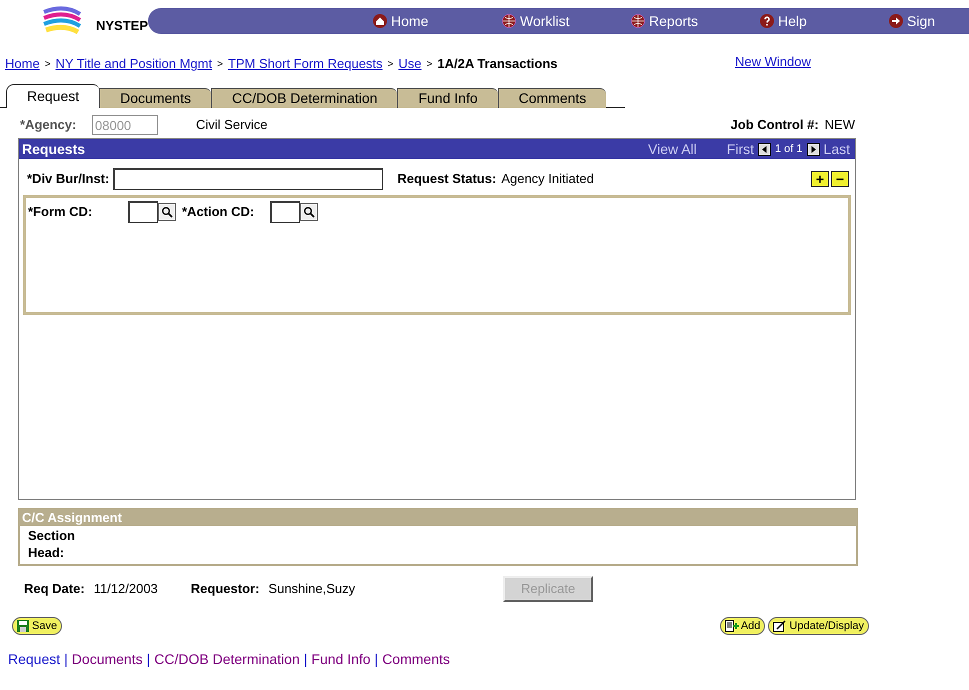 The width and height of the screenshot is (969, 690). I want to click on nav-link: Home, so click(415, 21).